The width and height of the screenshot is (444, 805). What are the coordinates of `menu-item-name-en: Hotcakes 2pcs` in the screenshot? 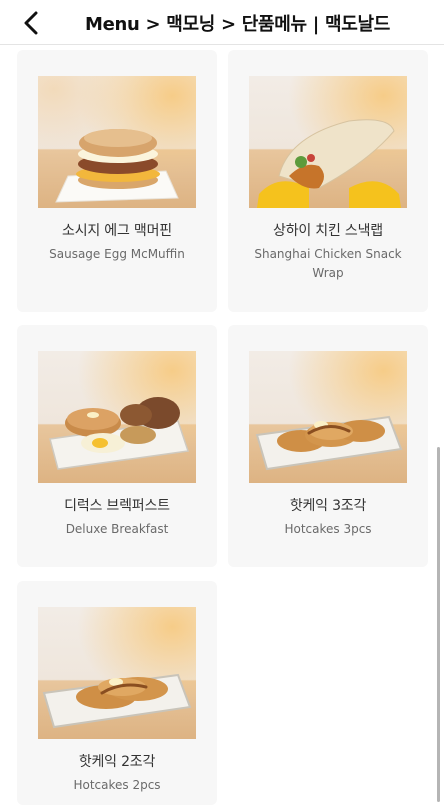 It's located at (117, 785).